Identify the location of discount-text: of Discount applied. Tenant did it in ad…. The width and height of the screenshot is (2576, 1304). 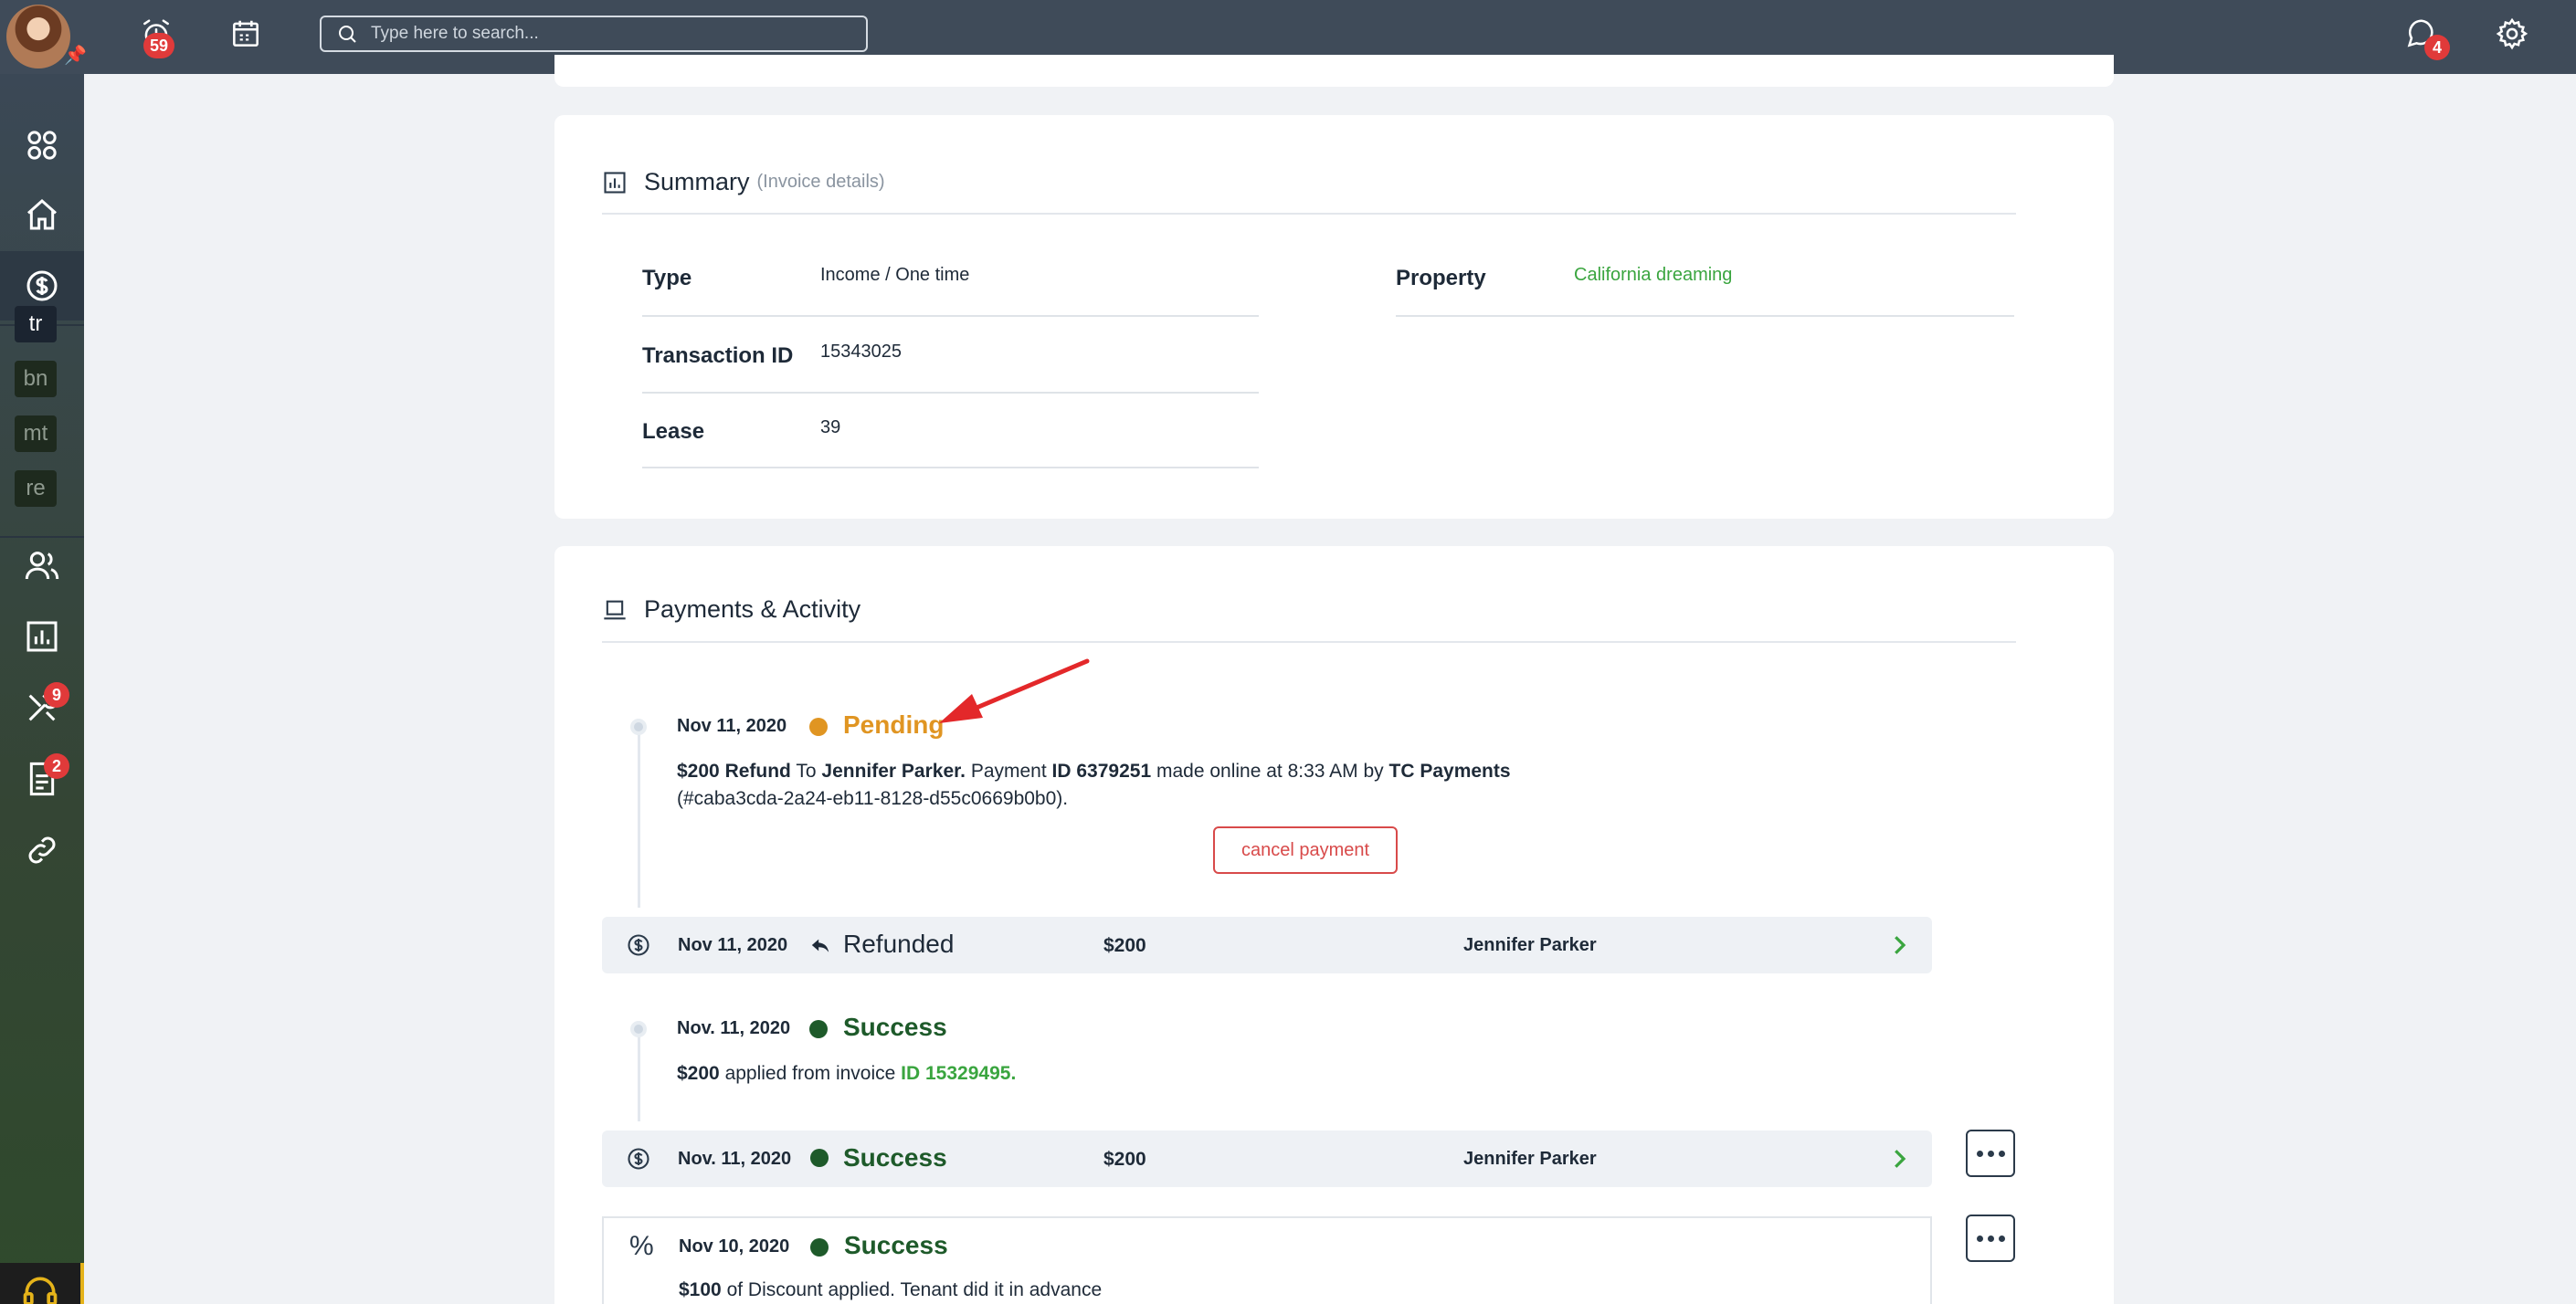
(914, 1289).